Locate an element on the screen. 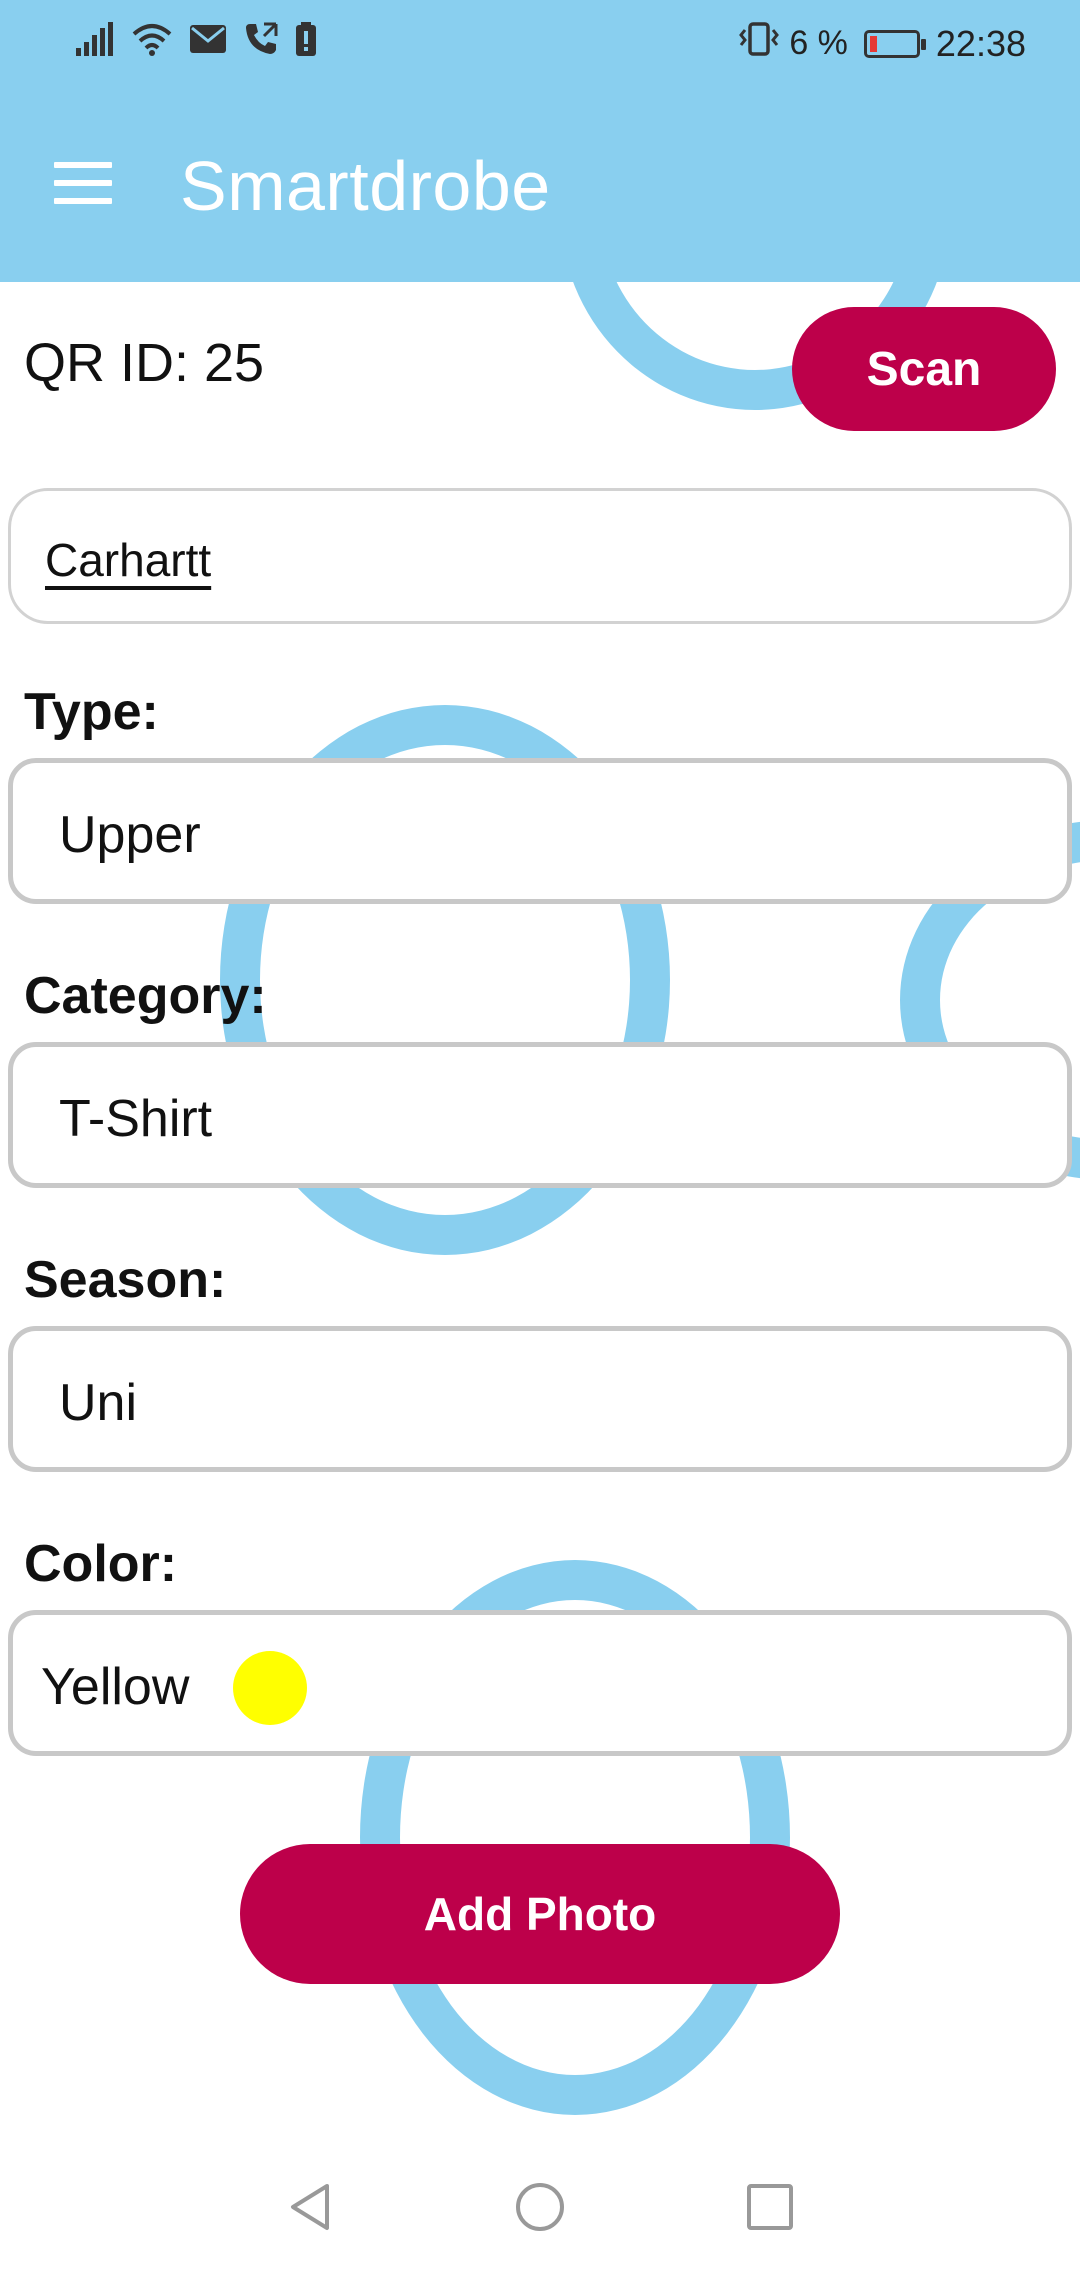  scan-button: Scan is located at coordinates (924, 369).